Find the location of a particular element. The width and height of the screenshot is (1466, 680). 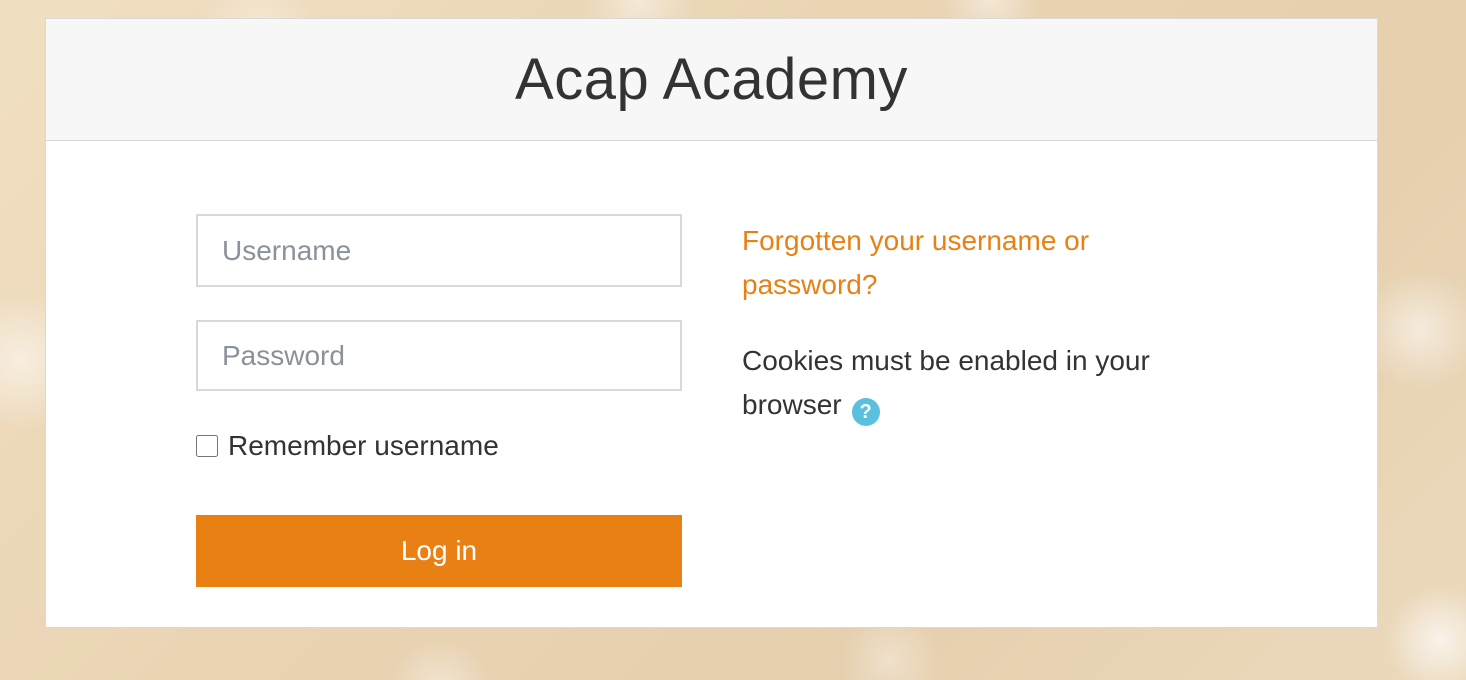

remember-username-row: Remember username is located at coordinates (439, 446).